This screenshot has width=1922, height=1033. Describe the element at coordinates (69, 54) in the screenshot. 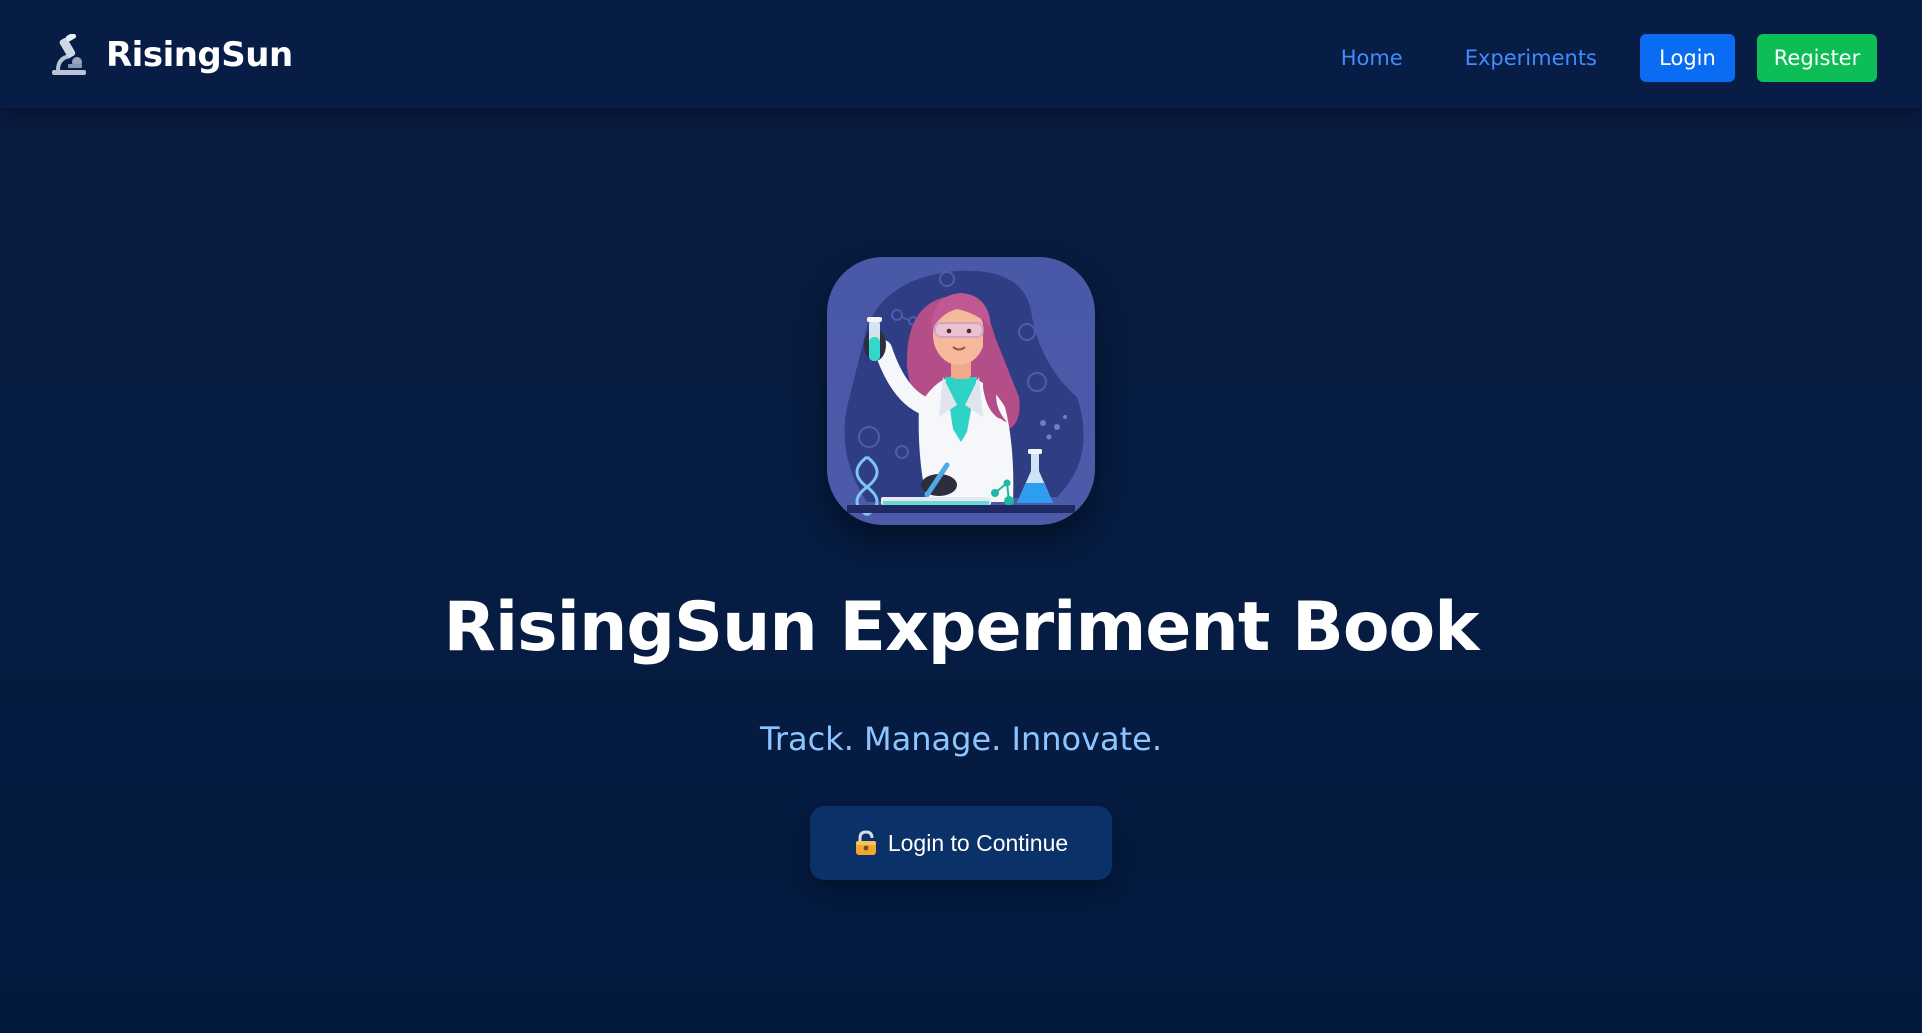

I see `microscope-icon` at that location.